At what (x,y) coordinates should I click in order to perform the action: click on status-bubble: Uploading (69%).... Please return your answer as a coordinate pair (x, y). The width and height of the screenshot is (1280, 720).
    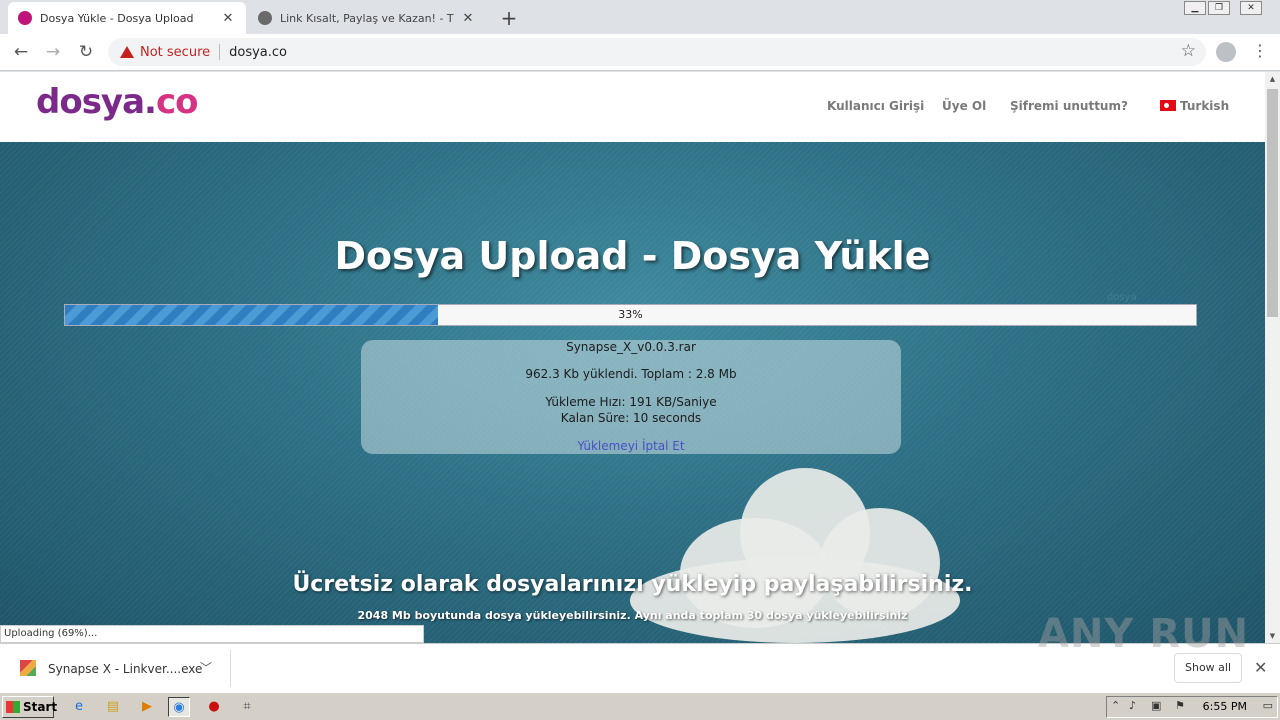
    Looking at the image, I should click on (212, 634).